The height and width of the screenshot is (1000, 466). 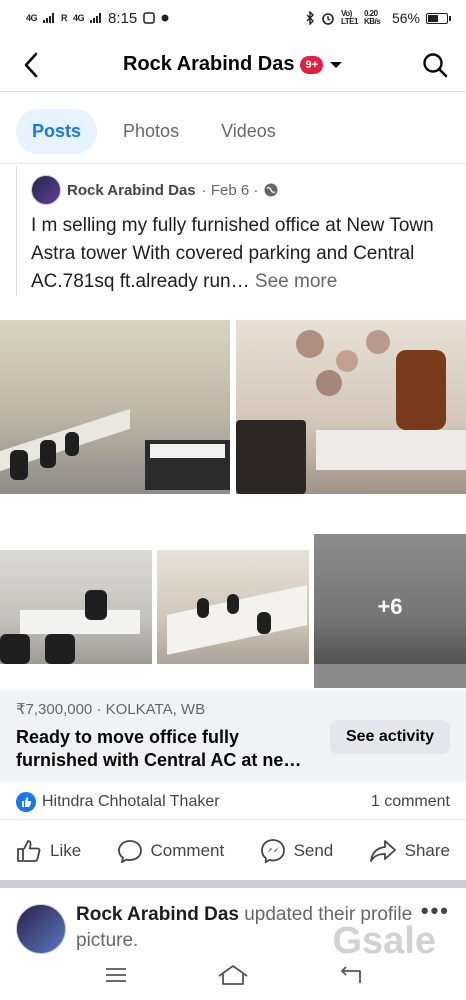 What do you see at coordinates (410, 802) in the screenshot?
I see `comment-count: 1 comment` at bounding box center [410, 802].